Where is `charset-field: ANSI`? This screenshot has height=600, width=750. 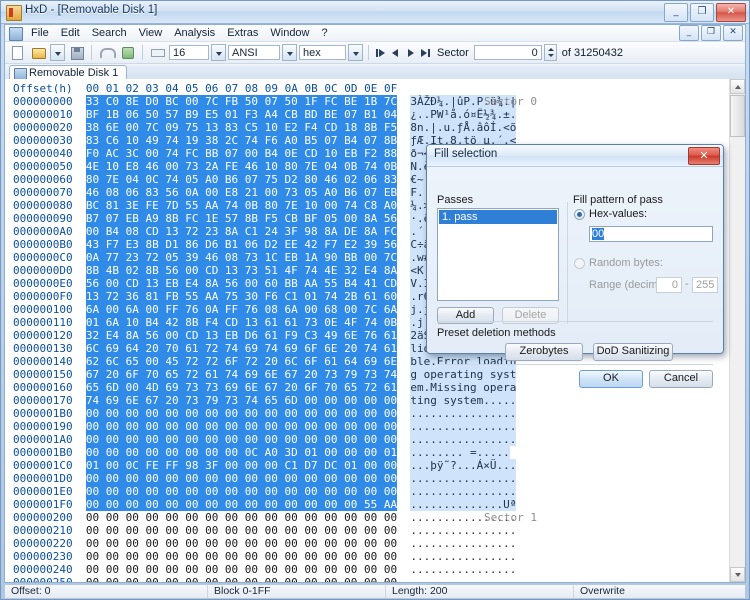 charset-field: ANSI is located at coordinates (254, 52).